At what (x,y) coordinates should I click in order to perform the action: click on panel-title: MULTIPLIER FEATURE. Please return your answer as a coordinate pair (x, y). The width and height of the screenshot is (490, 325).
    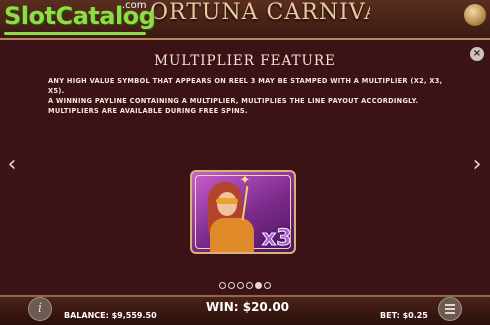
    Looking at the image, I should click on (245, 61).